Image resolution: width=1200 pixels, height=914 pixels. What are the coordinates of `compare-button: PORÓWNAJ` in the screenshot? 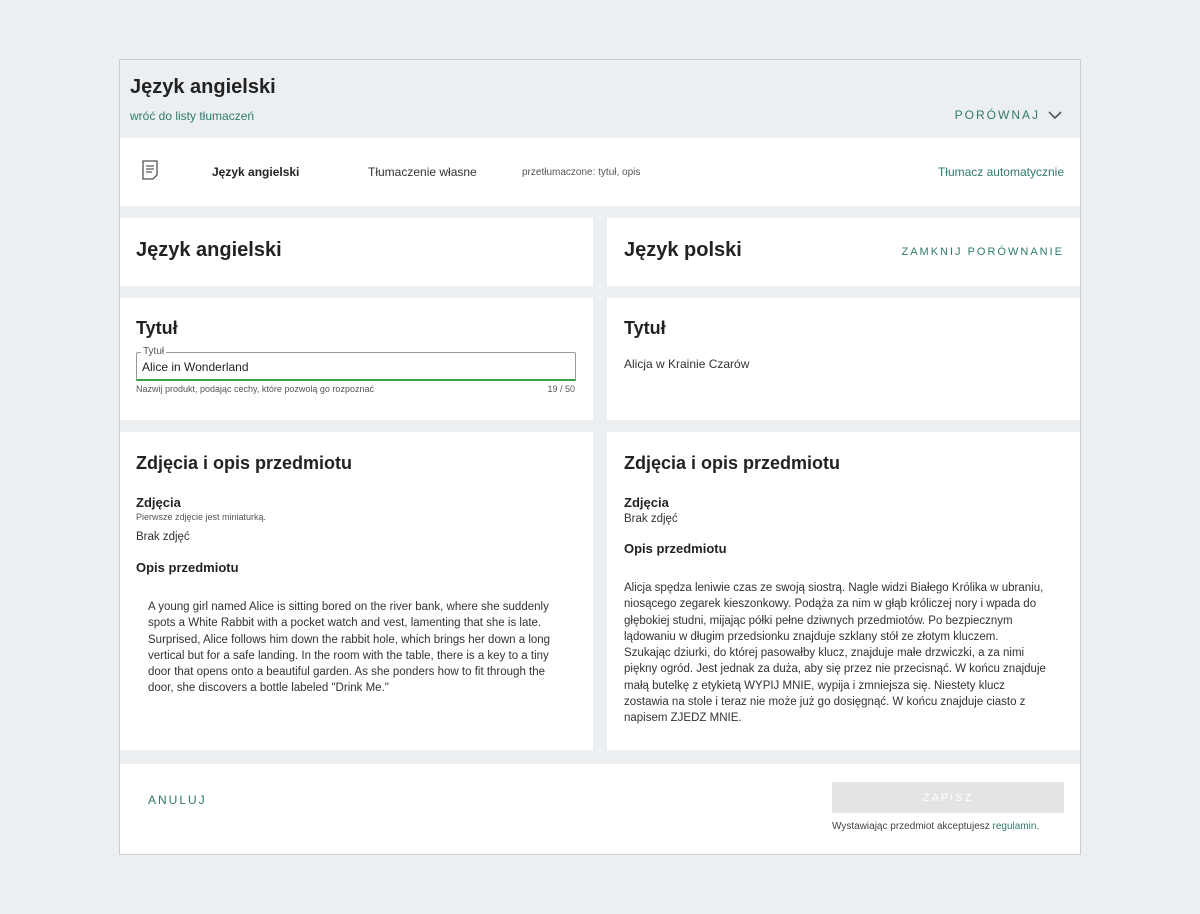 It's located at (1008, 115).